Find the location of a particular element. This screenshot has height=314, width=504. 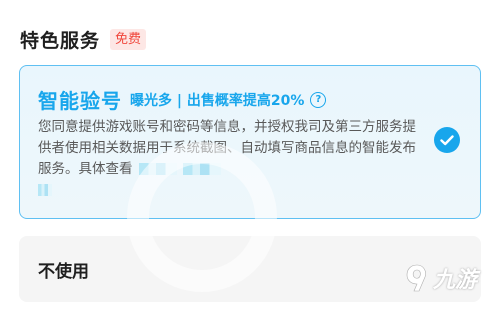

help-icon: ? is located at coordinates (318, 99).